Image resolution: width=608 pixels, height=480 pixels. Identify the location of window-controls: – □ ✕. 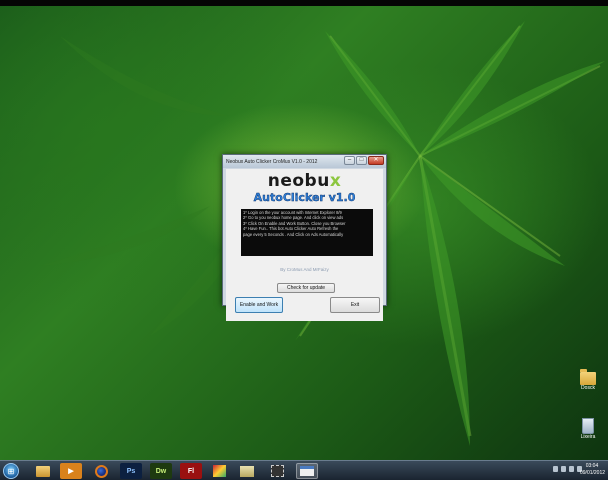
(364, 160).